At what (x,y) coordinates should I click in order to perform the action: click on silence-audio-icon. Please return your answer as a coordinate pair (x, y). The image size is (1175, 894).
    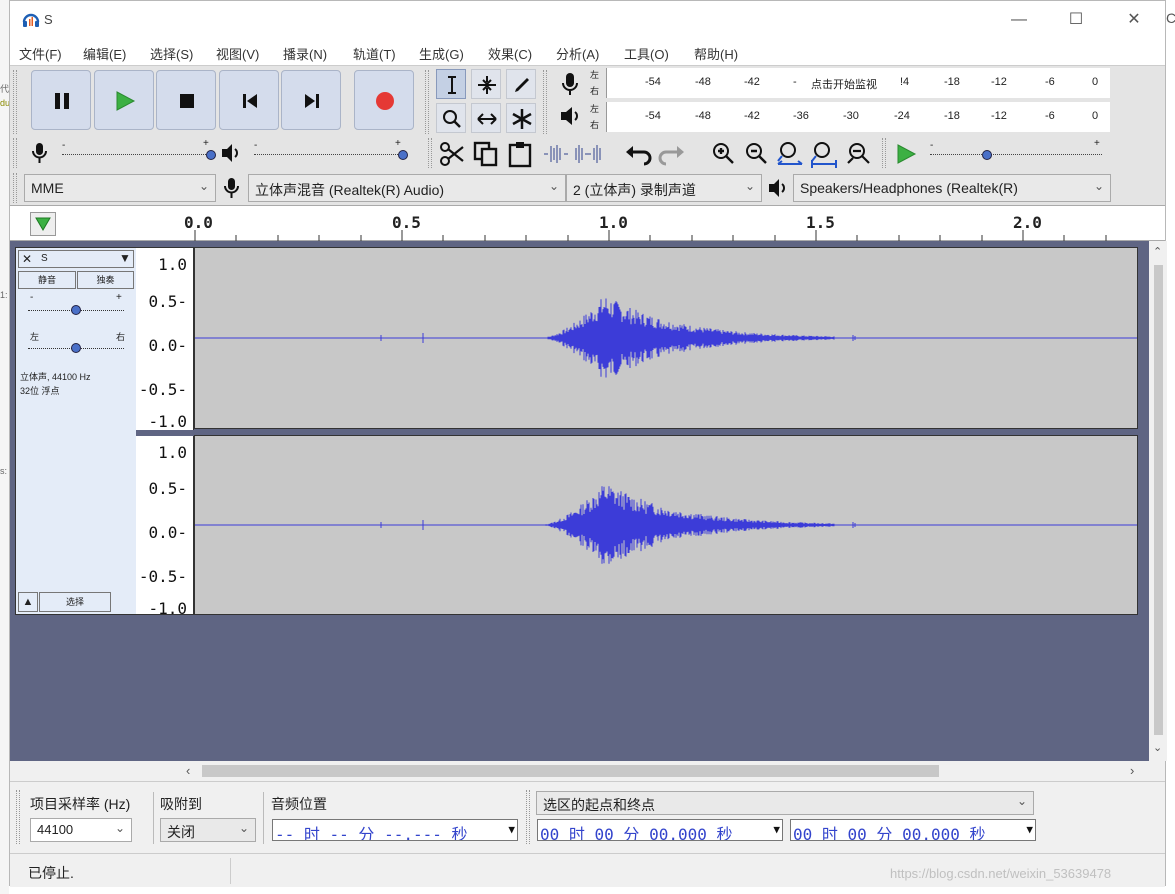
    Looking at the image, I should click on (588, 154).